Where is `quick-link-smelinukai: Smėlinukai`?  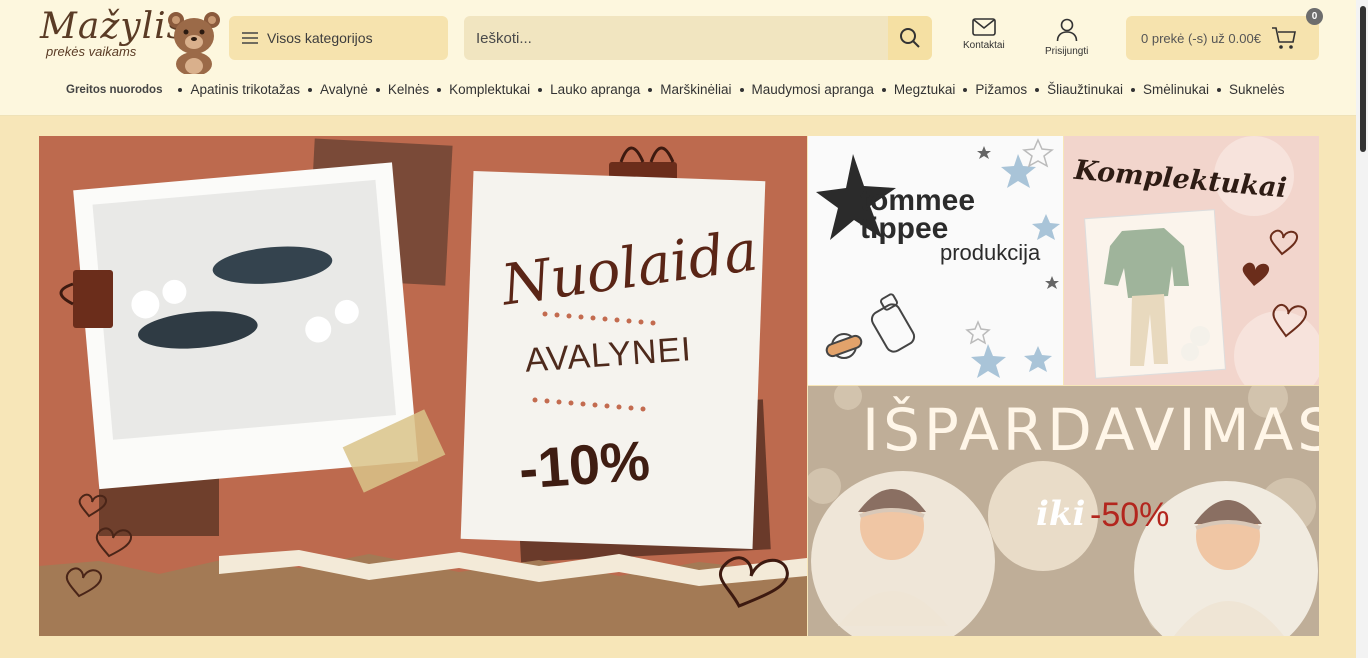
quick-link-smelinukai: Smėlinukai is located at coordinates (1176, 89).